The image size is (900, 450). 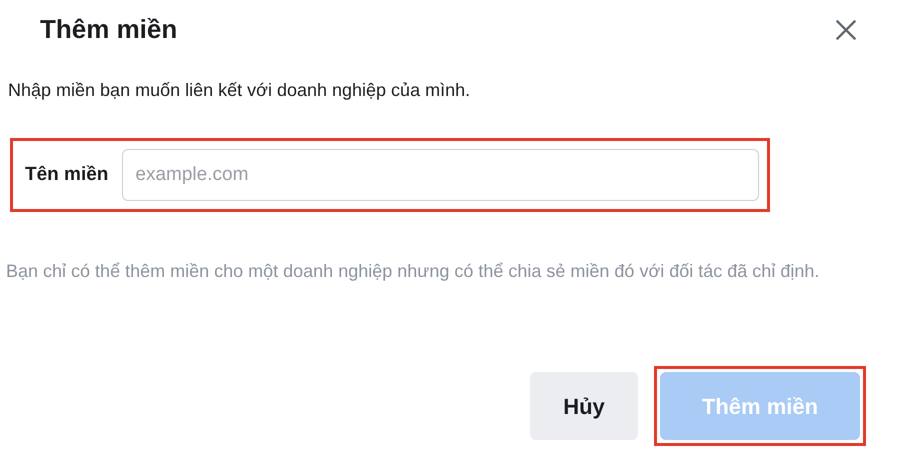 What do you see at coordinates (413, 271) in the screenshot?
I see `help-text: Bạn chỉ có thể thêm miền cho một doanh nghiệp nhưng có thể chia sẻ miền đó với đối tác đã chỉ định.` at bounding box center [413, 271].